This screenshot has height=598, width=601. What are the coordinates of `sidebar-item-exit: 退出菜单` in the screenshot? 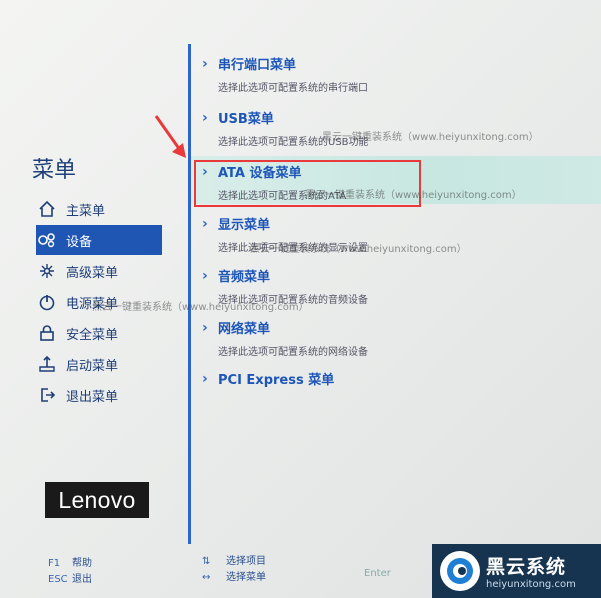 It's located at (77, 395).